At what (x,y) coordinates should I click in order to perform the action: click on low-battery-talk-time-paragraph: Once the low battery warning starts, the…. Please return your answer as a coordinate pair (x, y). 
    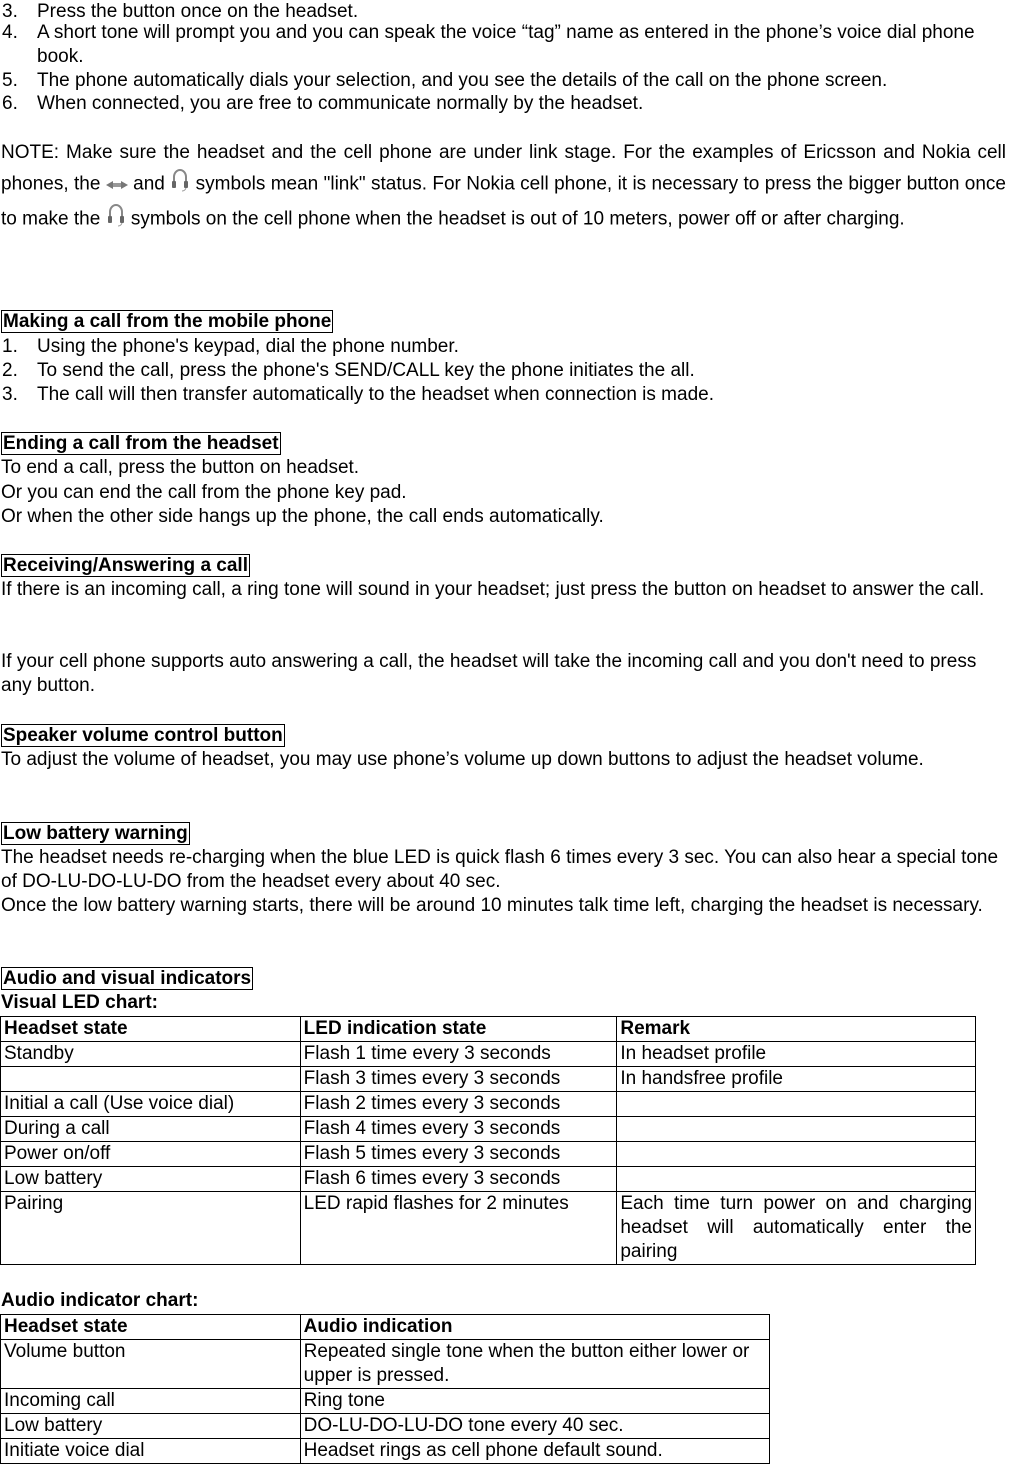
    Looking at the image, I should click on (492, 905).